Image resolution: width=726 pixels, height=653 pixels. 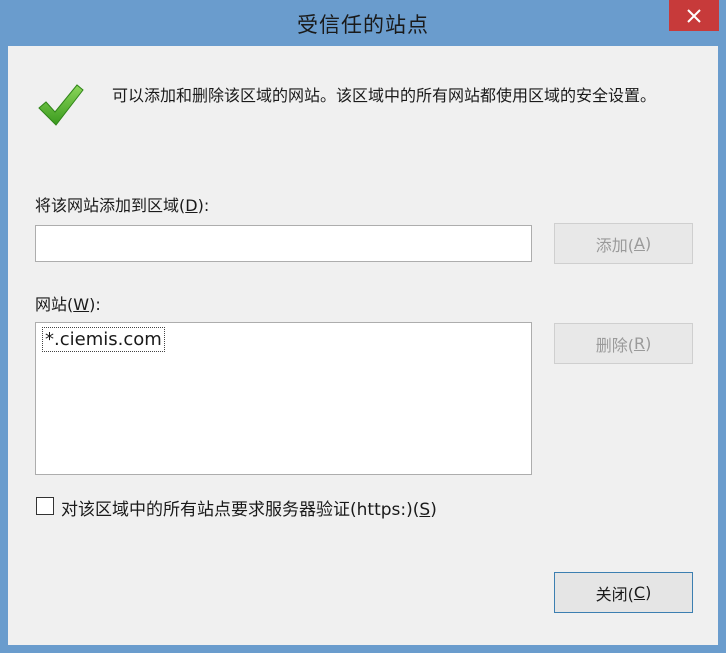 I want to click on https-checkbox, so click(x=45, y=506).